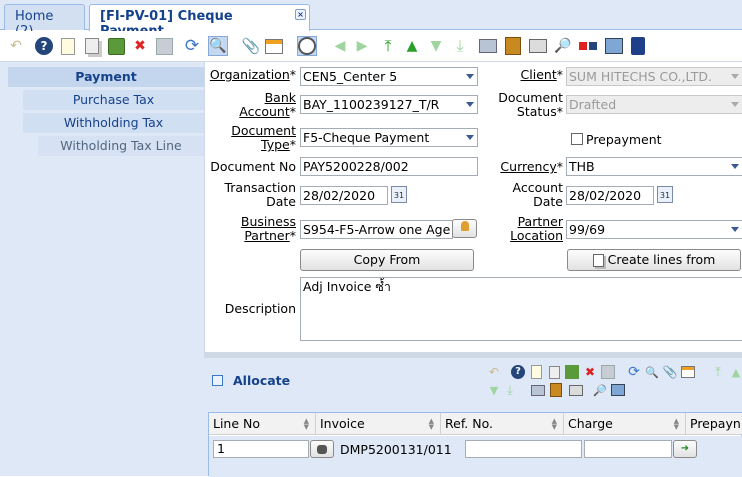 The image size is (742, 477). What do you see at coordinates (521, 309) in the screenshot?
I see `description-field: Adj Invoice ซ้ำ` at bounding box center [521, 309].